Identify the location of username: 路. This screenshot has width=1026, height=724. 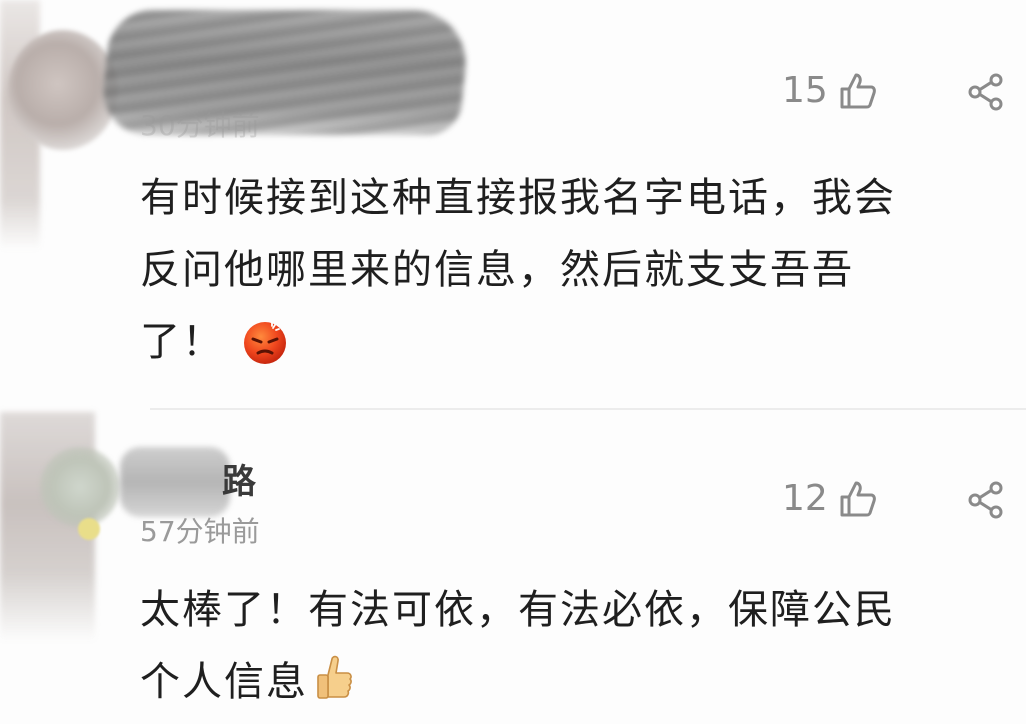
(239, 478).